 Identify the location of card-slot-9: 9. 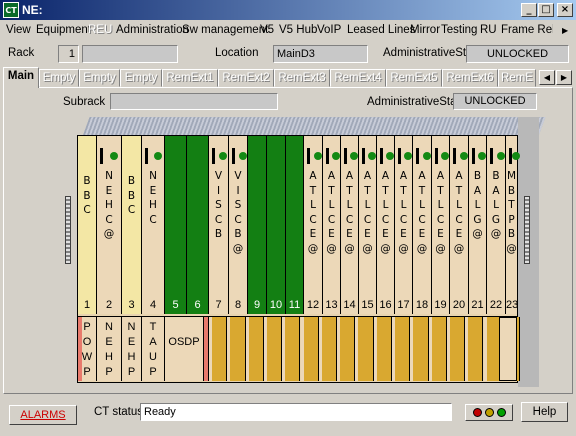
(257, 225).